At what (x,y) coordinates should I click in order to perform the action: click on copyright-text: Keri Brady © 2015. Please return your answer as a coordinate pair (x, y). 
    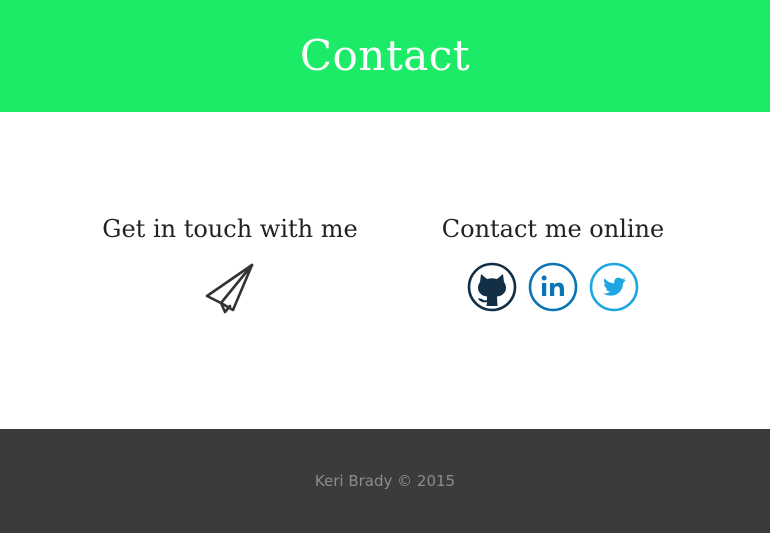
    Looking at the image, I should click on (385, 481).